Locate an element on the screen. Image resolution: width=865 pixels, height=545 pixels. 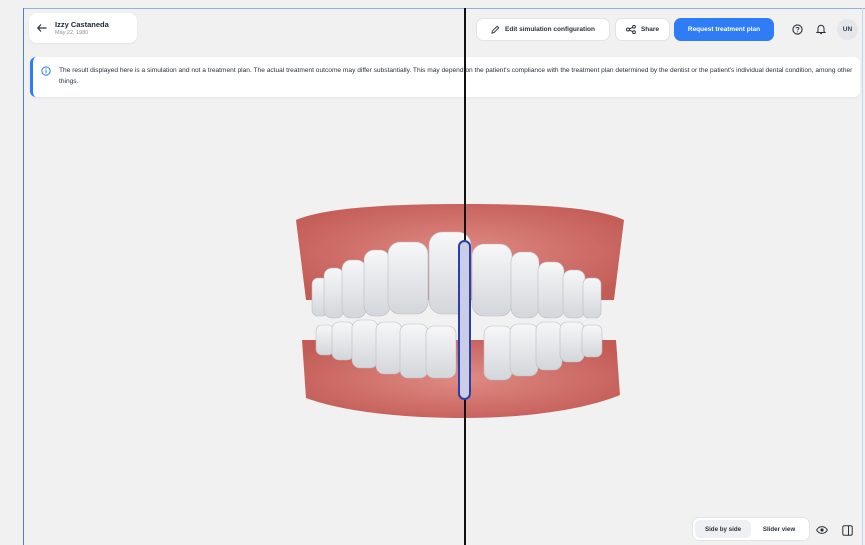
help-button is located at coordinates (797, 29).